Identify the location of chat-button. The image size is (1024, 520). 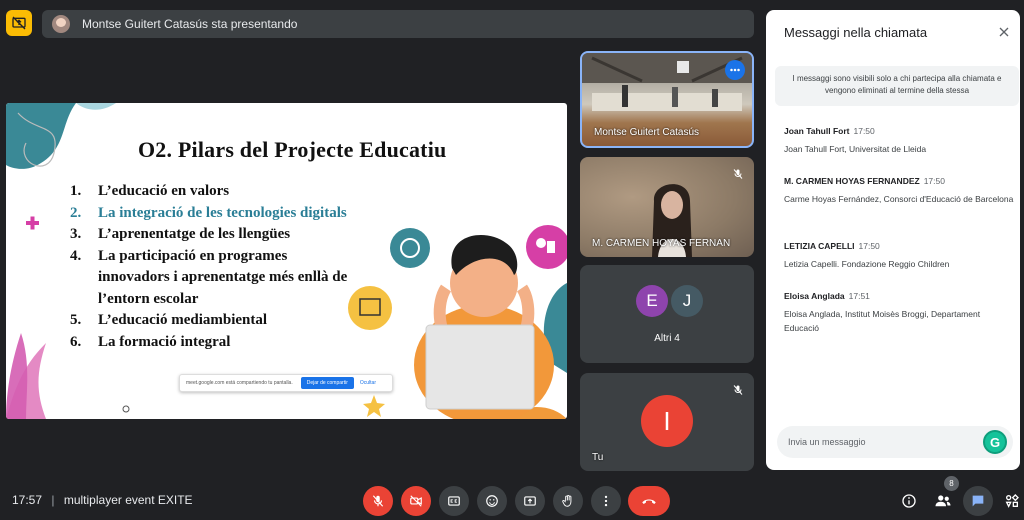
(978, 501).